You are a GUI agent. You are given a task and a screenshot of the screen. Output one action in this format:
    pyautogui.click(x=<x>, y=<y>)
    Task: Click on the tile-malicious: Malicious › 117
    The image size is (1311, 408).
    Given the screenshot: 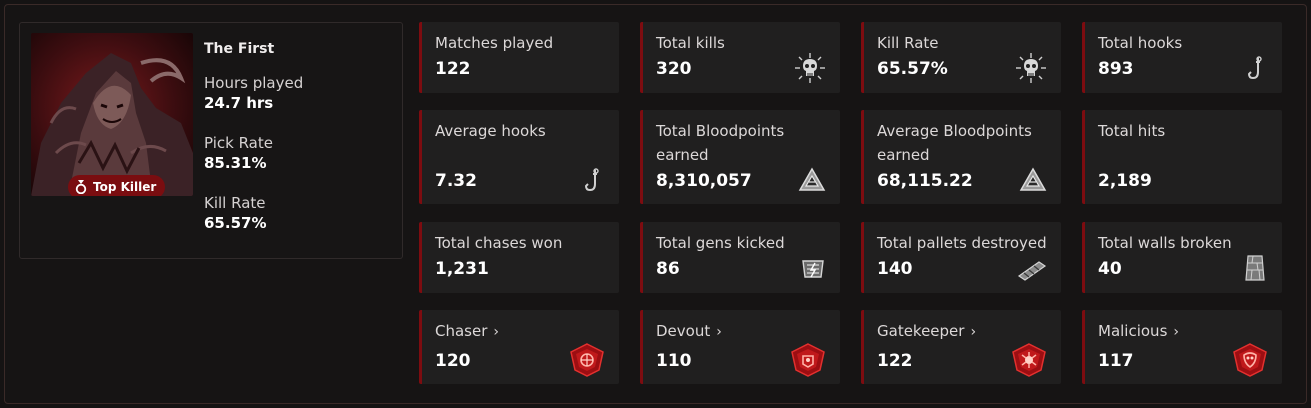 What is the action you would take?
    pyautogui.click(x=1182, y=347)
    